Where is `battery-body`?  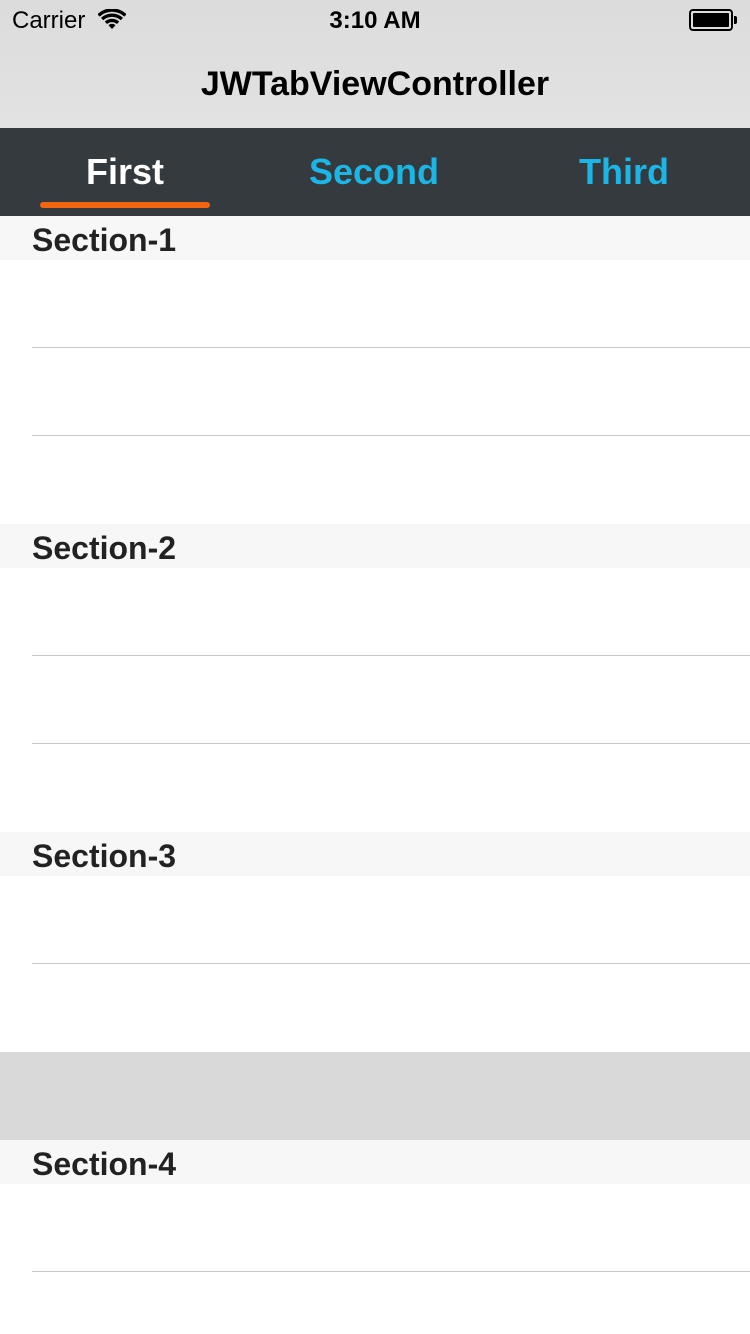
battery-body is located at coordinates (711, 20).